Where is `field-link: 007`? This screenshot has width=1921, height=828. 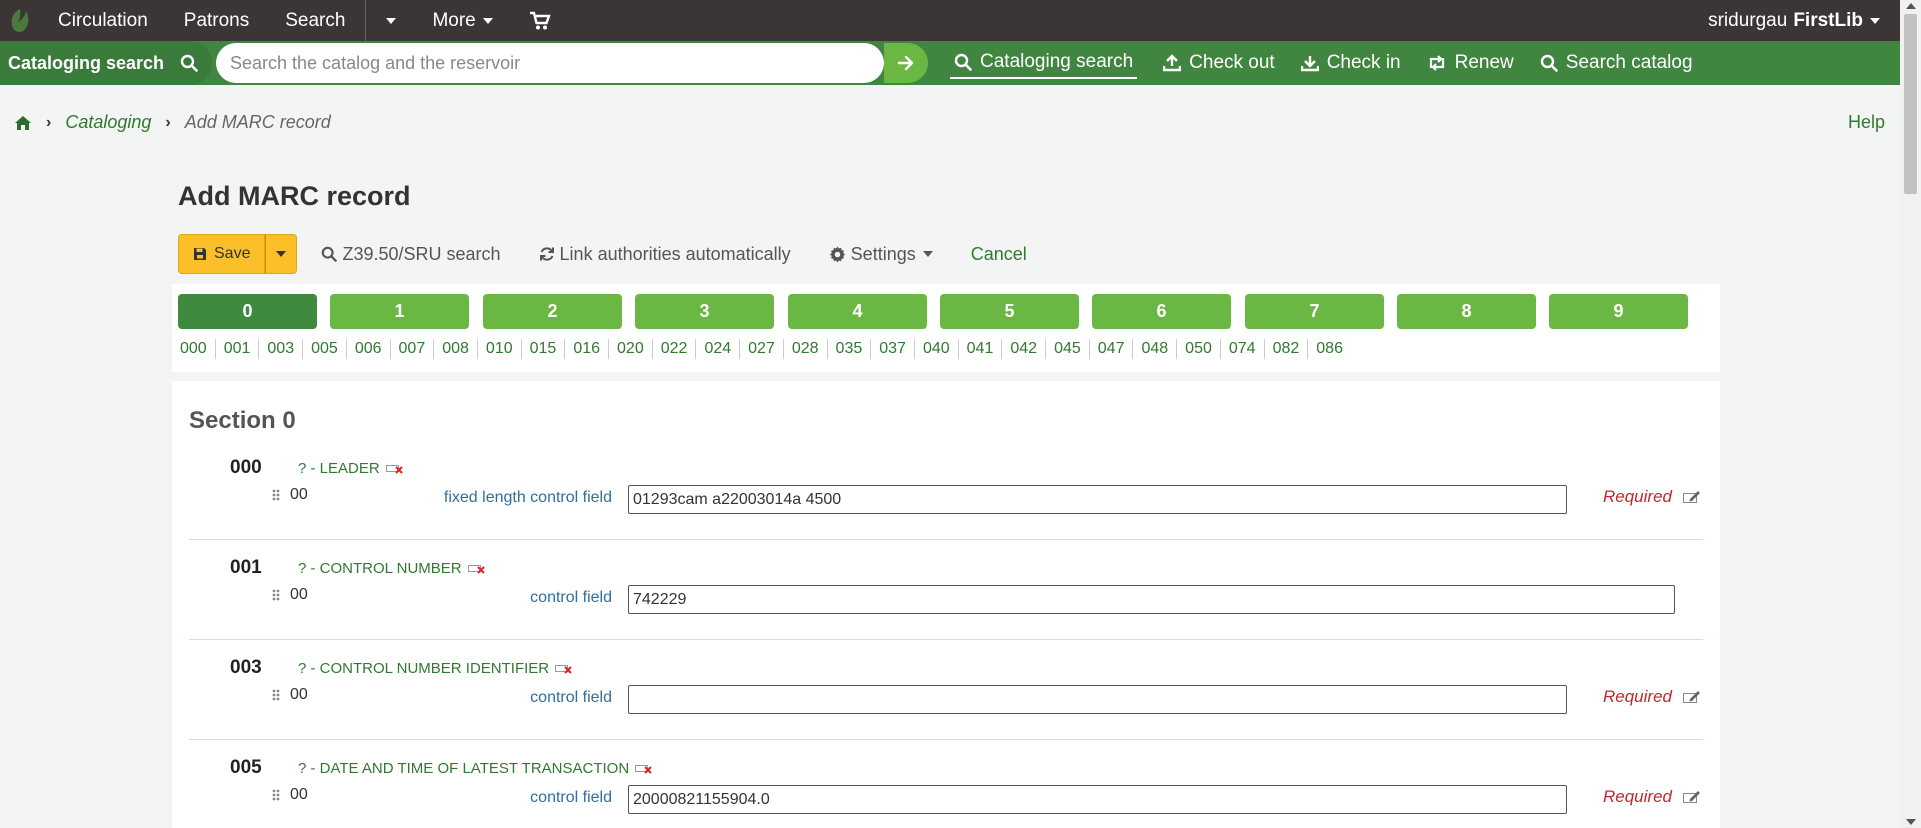 field-link: 007 is located at coordinates (413, 349).